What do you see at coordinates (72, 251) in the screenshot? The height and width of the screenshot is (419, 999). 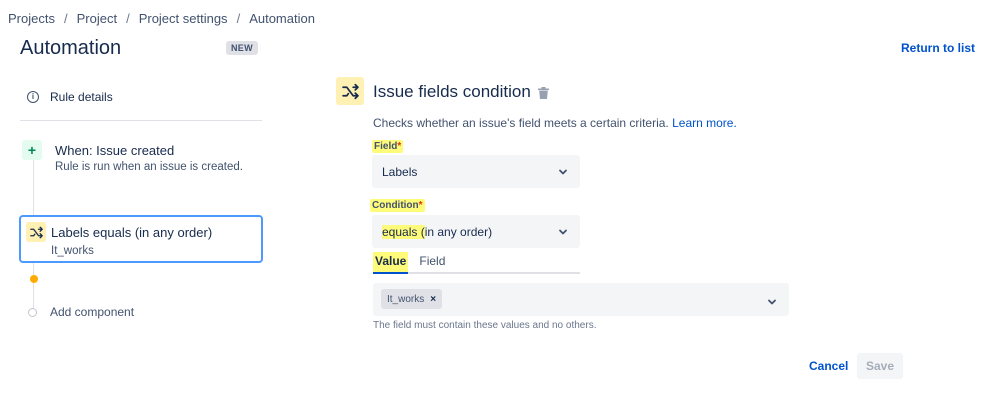 I see `condition-card-subtitle: It_works` at bounding box center [72, 251].